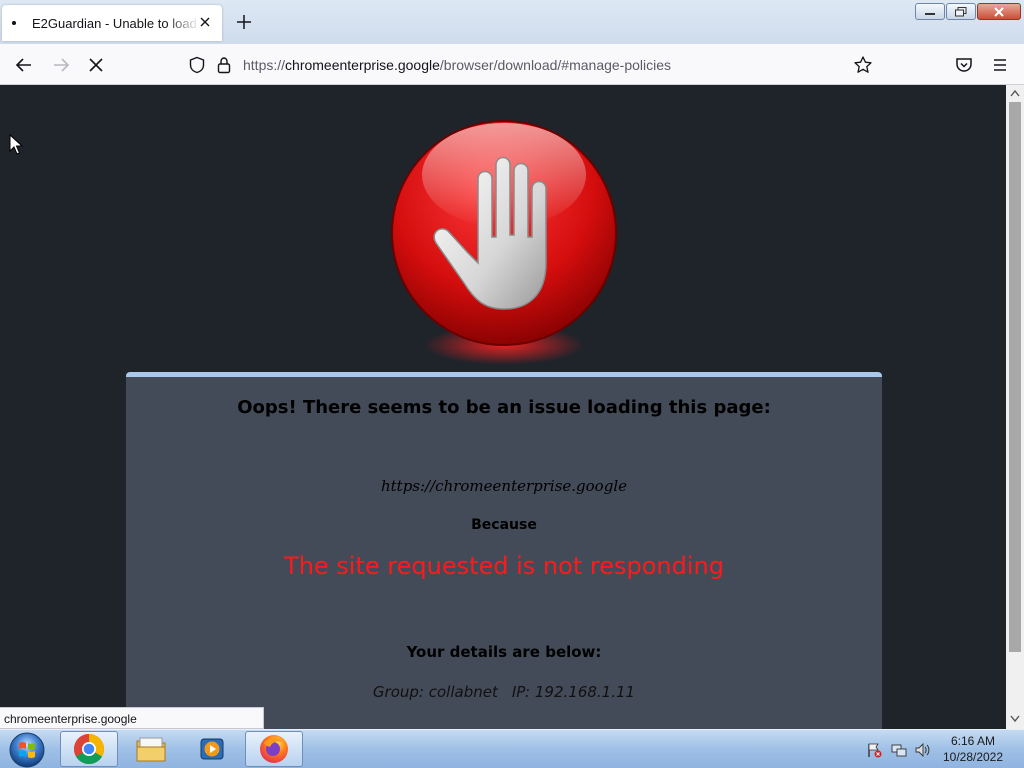 Image resolution: width=1024 pixels, height=768 pixels. Describe the element at coordinates (863, 65) in the screenshot. I see `star-icon` at that location.